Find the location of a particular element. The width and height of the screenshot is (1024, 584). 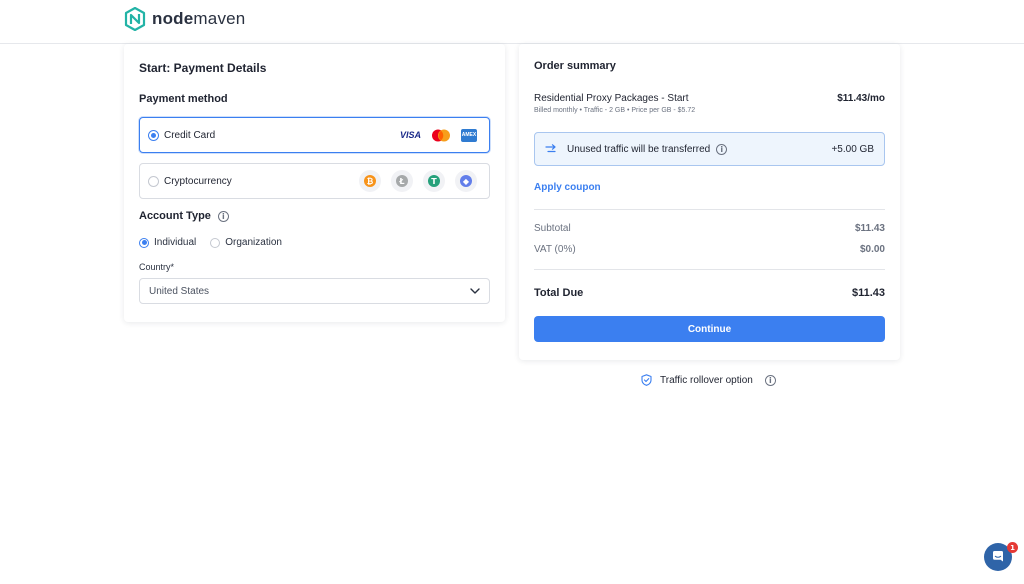

subtotal-row: Subtotal $11.43 is located at coordinates (709, 228).